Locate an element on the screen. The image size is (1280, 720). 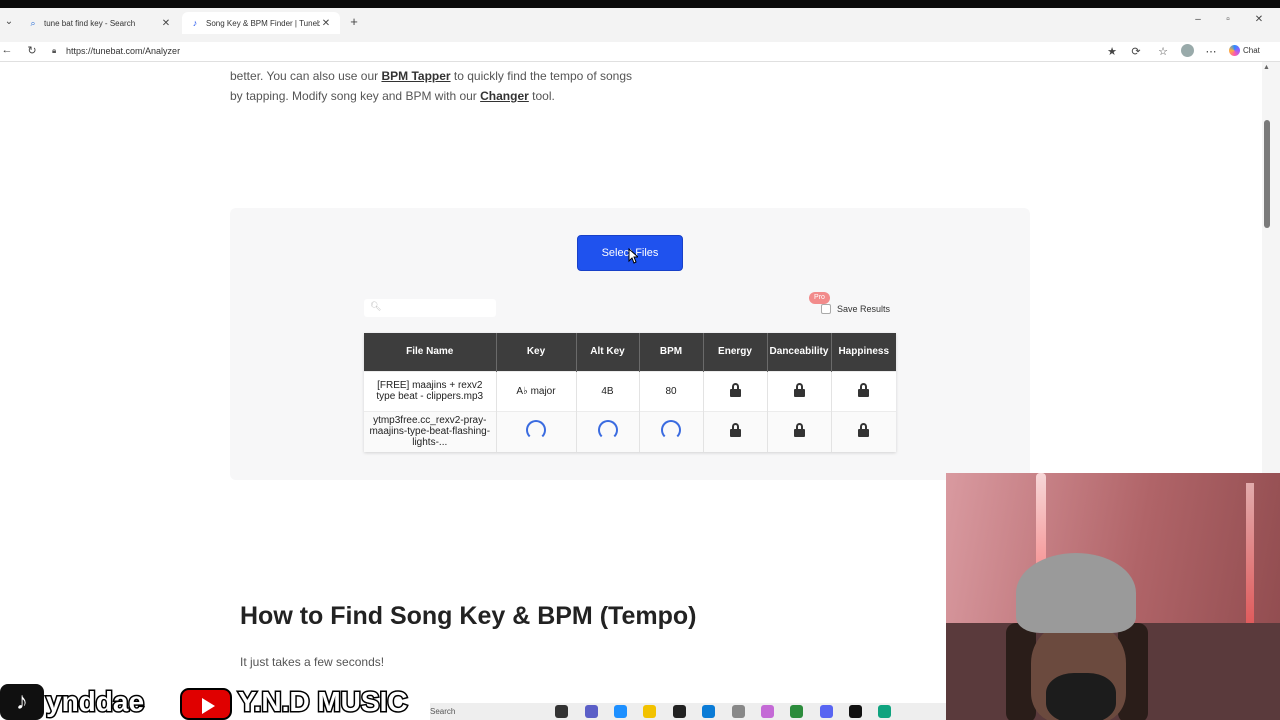
discord-icon is located at coordinates (826, 711).